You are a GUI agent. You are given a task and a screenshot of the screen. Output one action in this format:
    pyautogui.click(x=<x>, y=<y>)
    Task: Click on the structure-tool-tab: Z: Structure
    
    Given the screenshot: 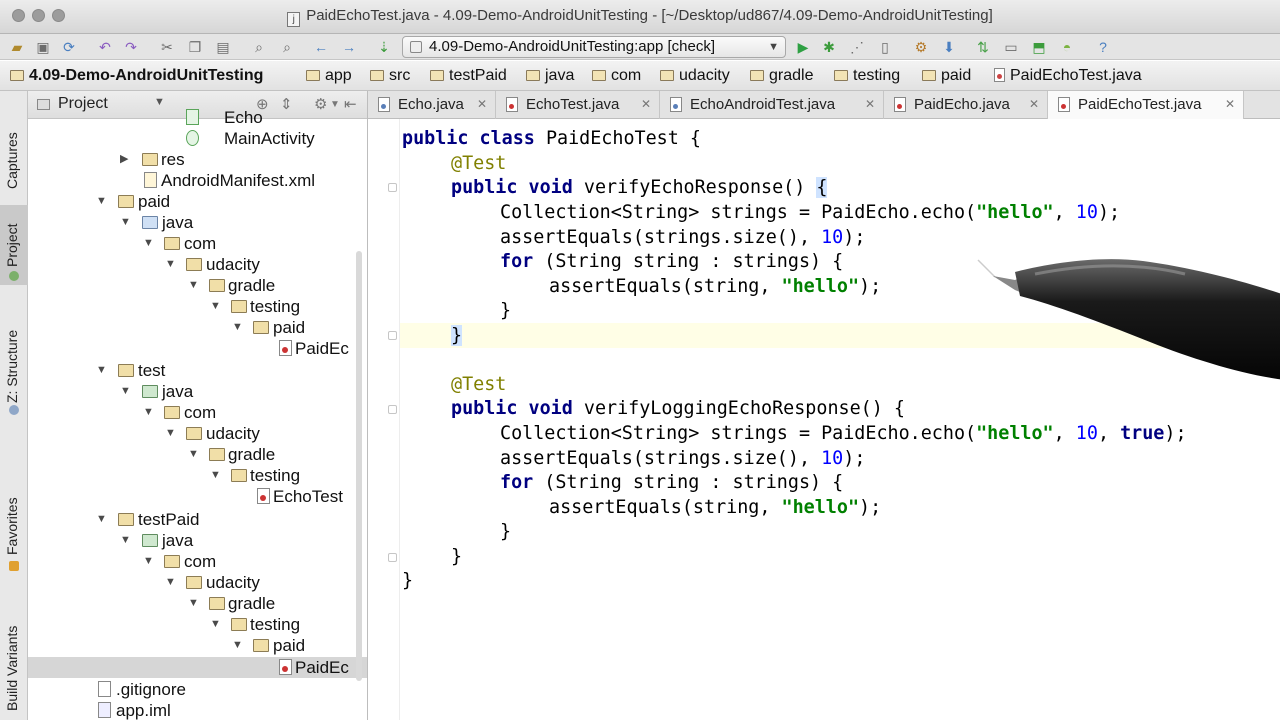 What is the action you would take?
    pyautogui.click(x=14, y=359)
    